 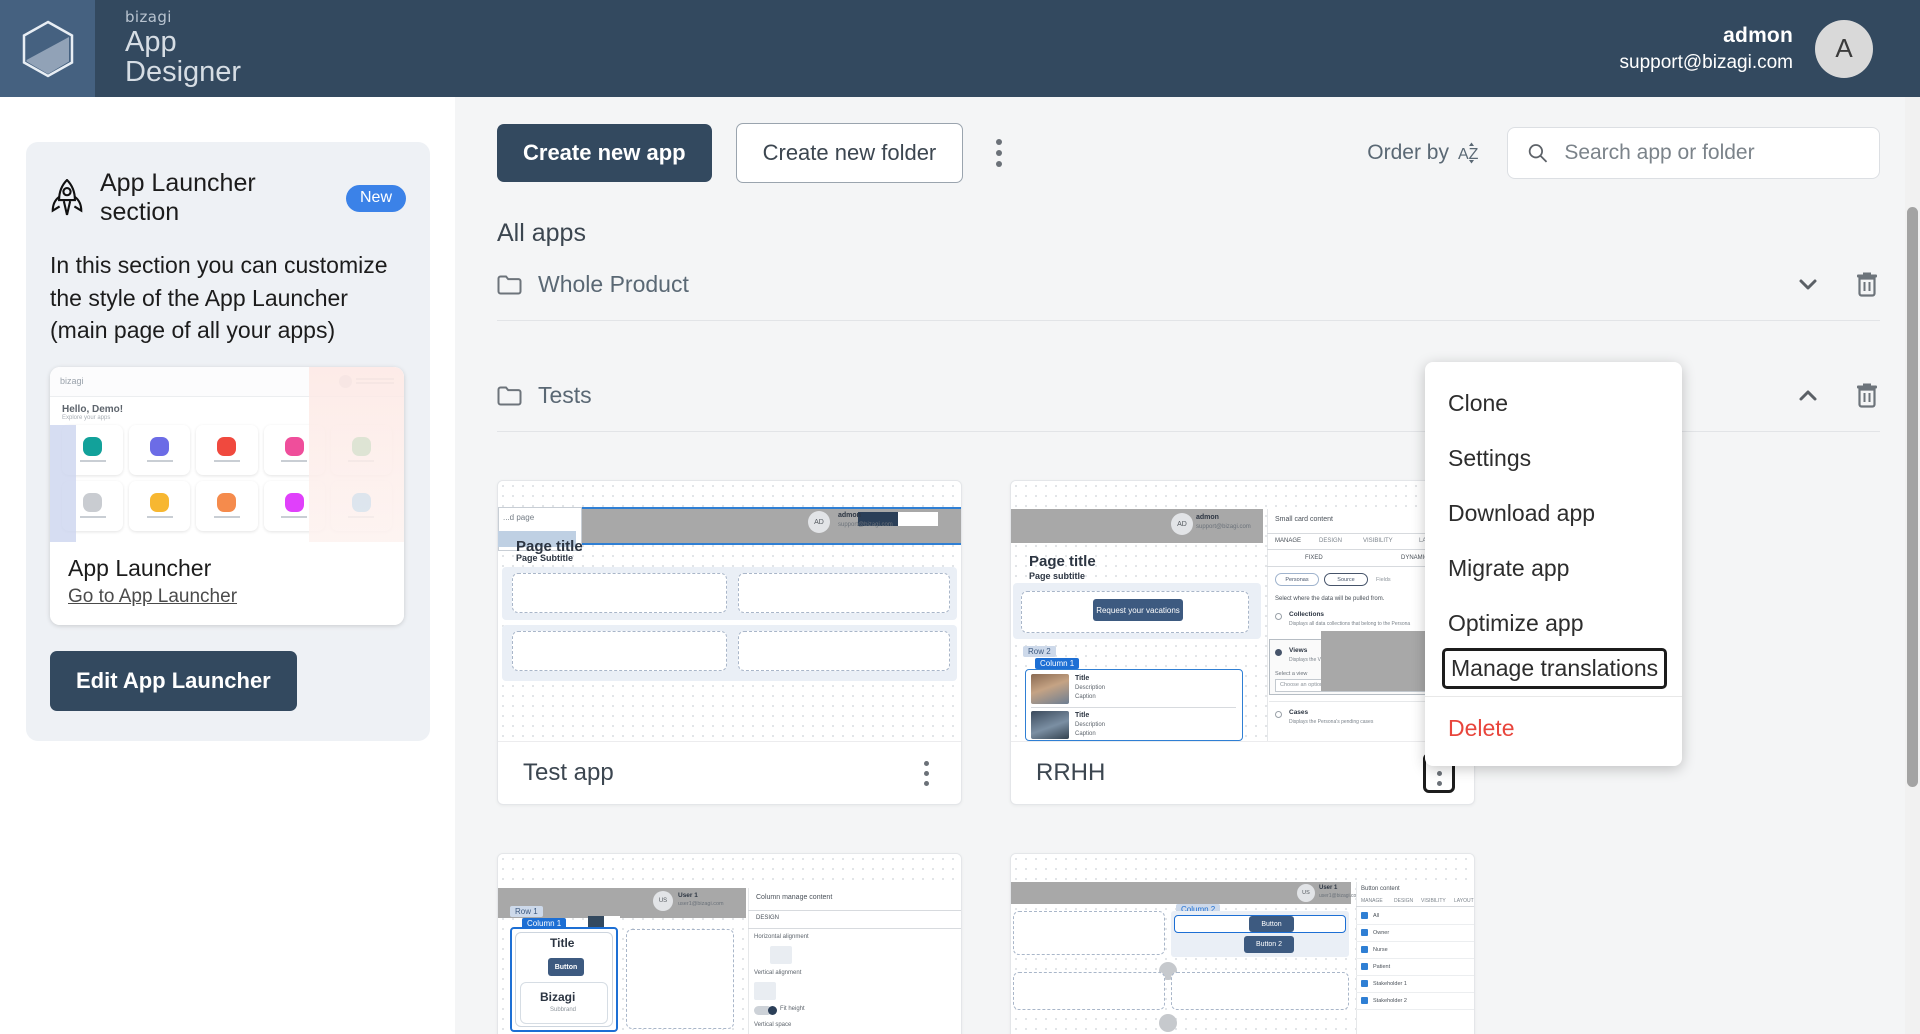 I want to click on thumb-page-title: Page title, so click(x=1062, y=561).